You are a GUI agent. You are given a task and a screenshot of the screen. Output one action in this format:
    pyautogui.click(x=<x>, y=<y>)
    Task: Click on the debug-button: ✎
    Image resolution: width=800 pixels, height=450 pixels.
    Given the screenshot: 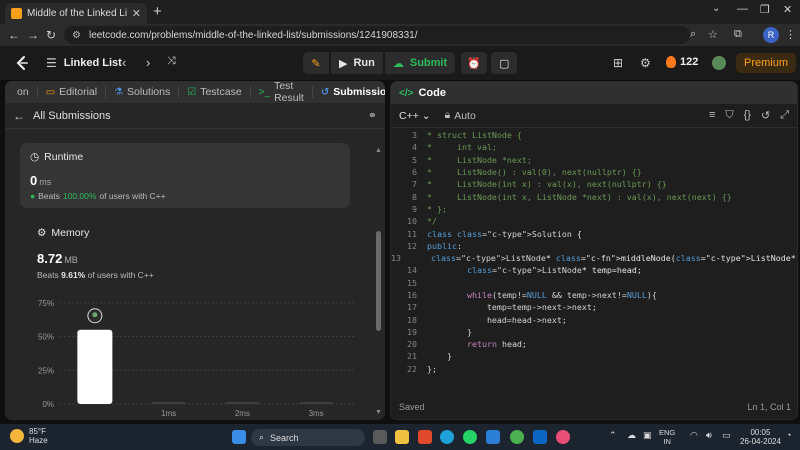 What is the action you would take?
    pyautogui.click(x=316, y=63)
    